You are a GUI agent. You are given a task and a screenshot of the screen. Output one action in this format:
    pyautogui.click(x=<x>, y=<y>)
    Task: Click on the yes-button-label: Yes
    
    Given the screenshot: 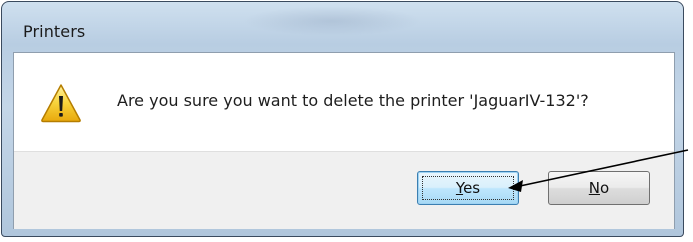 What is the action you would take?
    pyautogui.click(x=468, y=188)
    